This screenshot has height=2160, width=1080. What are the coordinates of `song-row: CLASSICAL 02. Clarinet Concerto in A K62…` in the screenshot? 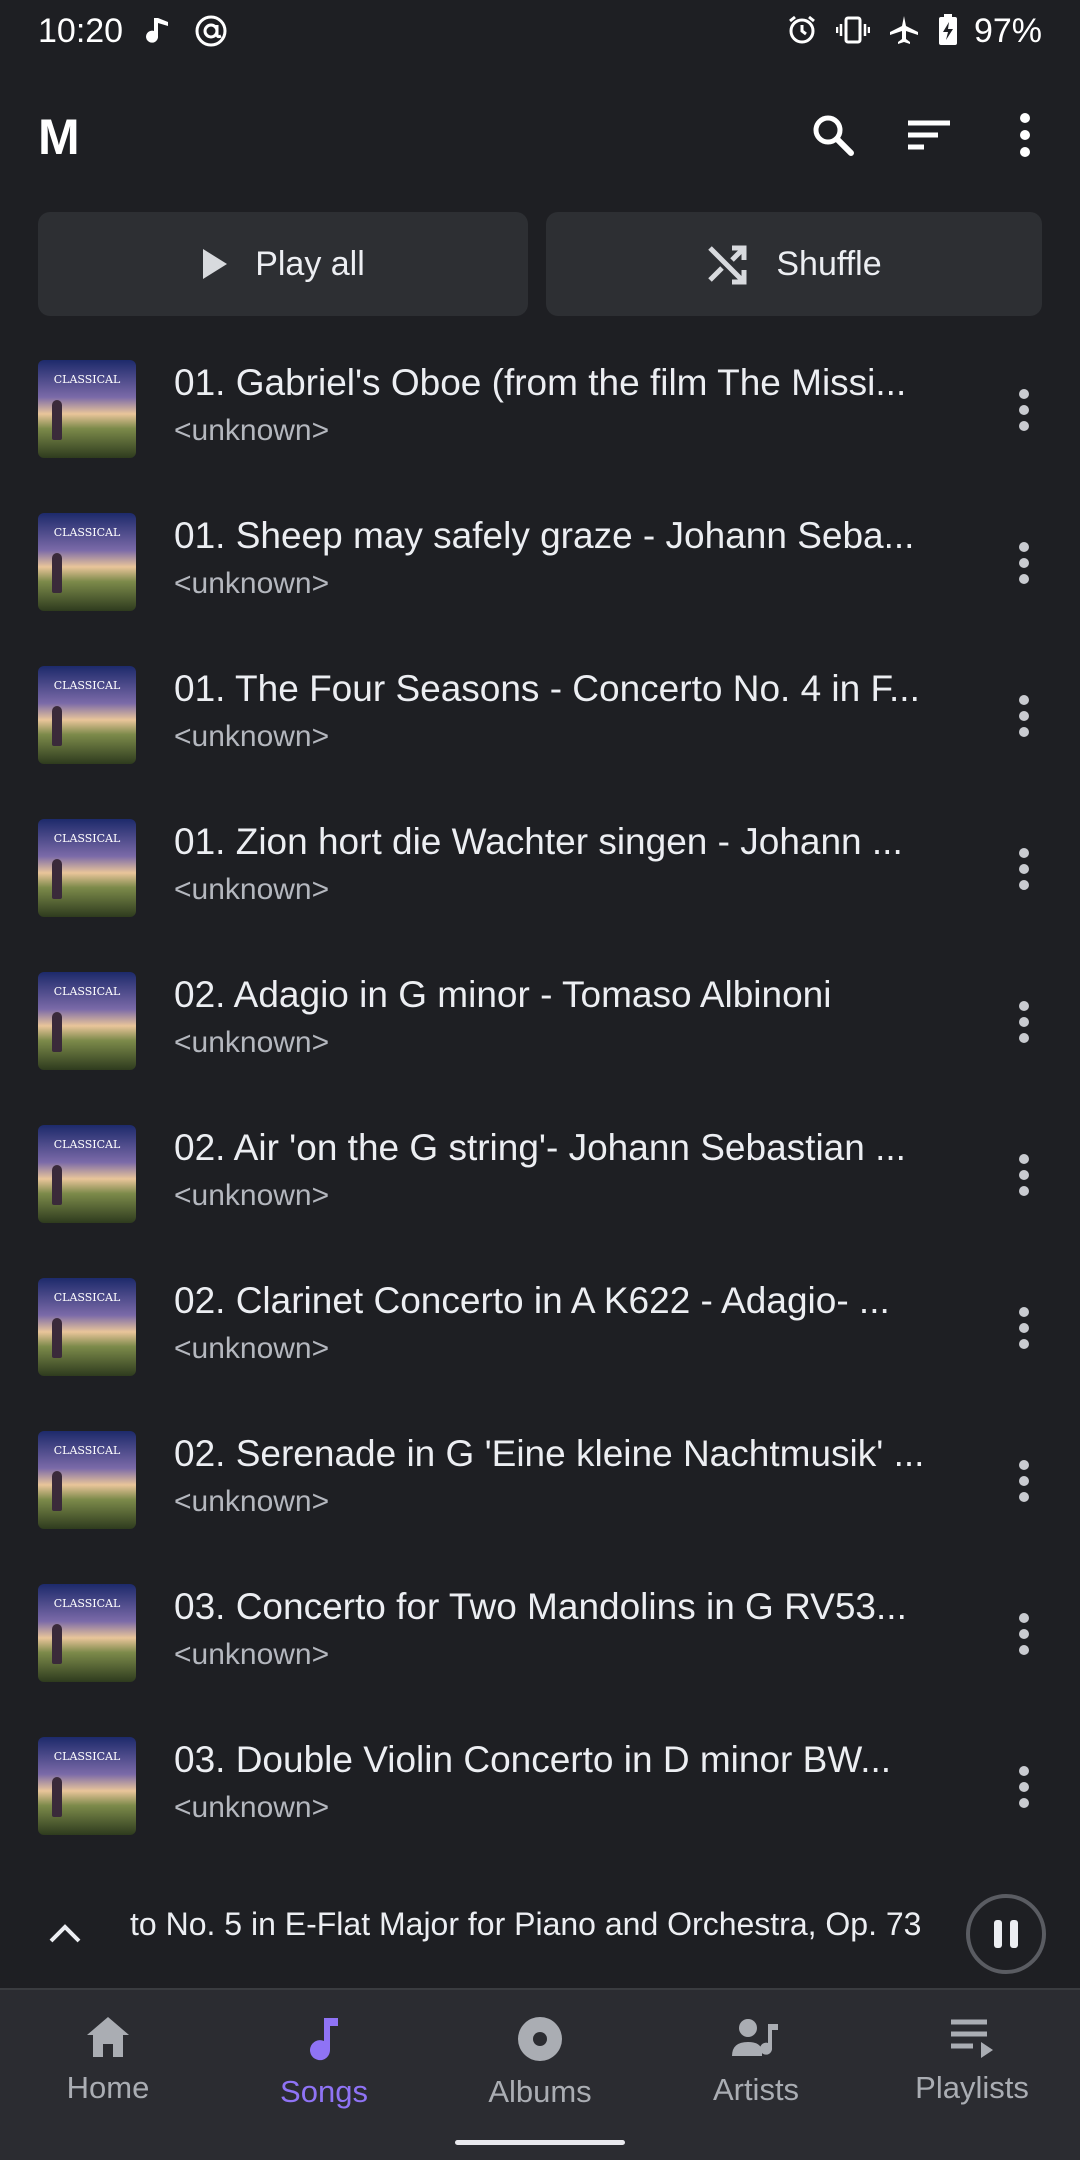 It's located at (540, 1334).